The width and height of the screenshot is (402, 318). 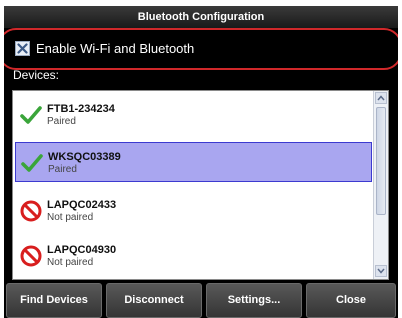 I want to click on device-name: FTB1-234234, so click(x=81, y=109).